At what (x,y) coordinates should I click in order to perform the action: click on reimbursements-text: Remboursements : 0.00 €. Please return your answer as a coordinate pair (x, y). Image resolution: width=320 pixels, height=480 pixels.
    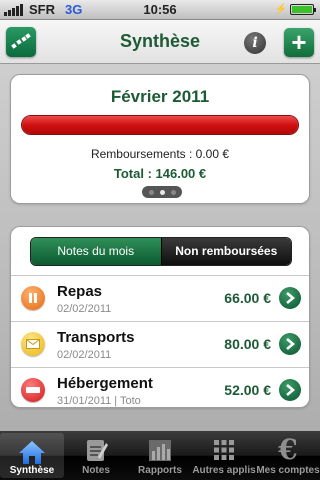
    Looking at the image, I should click on (160, 154).